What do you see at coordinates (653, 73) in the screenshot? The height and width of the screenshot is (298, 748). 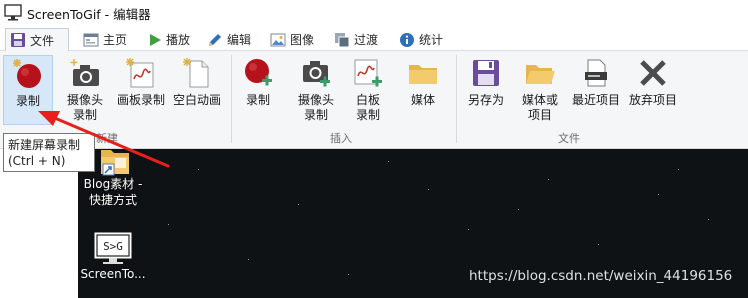 I see `discard-icon` at bounding box center [653, 73].